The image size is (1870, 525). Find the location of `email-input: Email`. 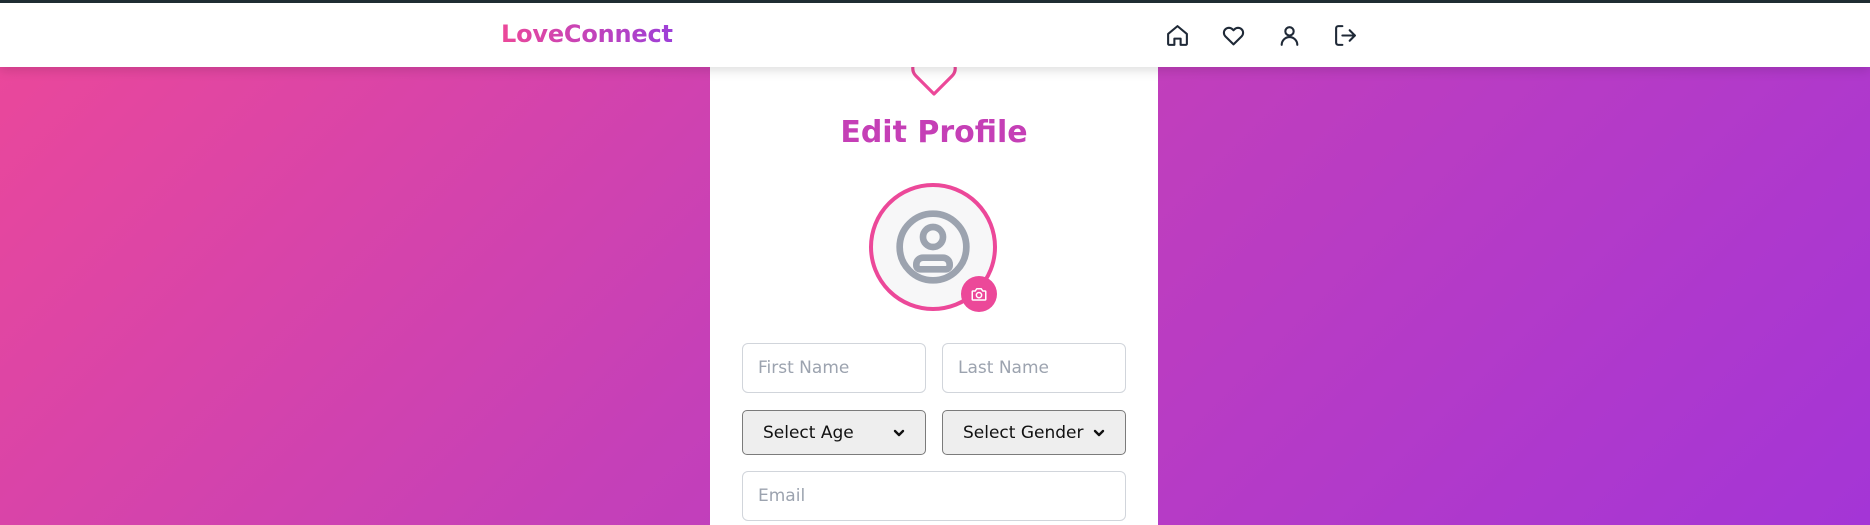

email-input: Email is located at coordinates (934, 496).